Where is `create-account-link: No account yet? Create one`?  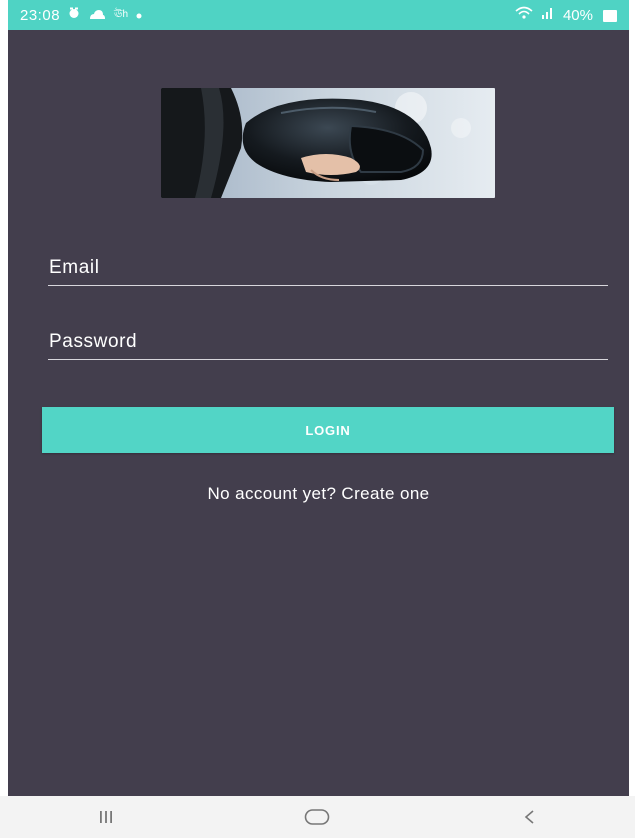
create-account-link: No account yet? Create one is located at coordinates (318, 494).